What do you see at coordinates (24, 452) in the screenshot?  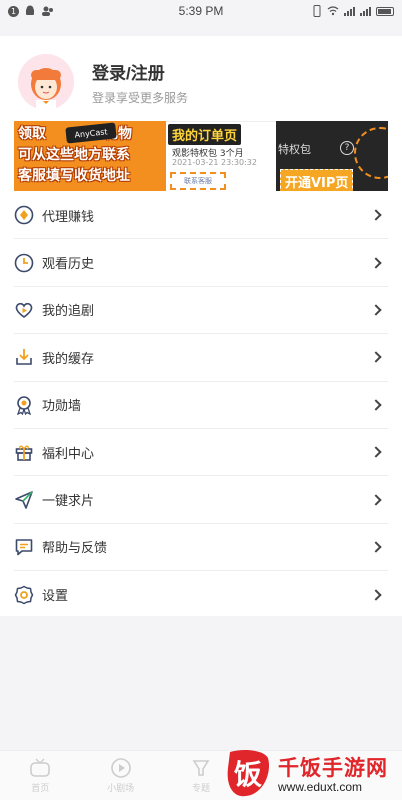 I see `gift-icon` at bounding box center [24, 452].